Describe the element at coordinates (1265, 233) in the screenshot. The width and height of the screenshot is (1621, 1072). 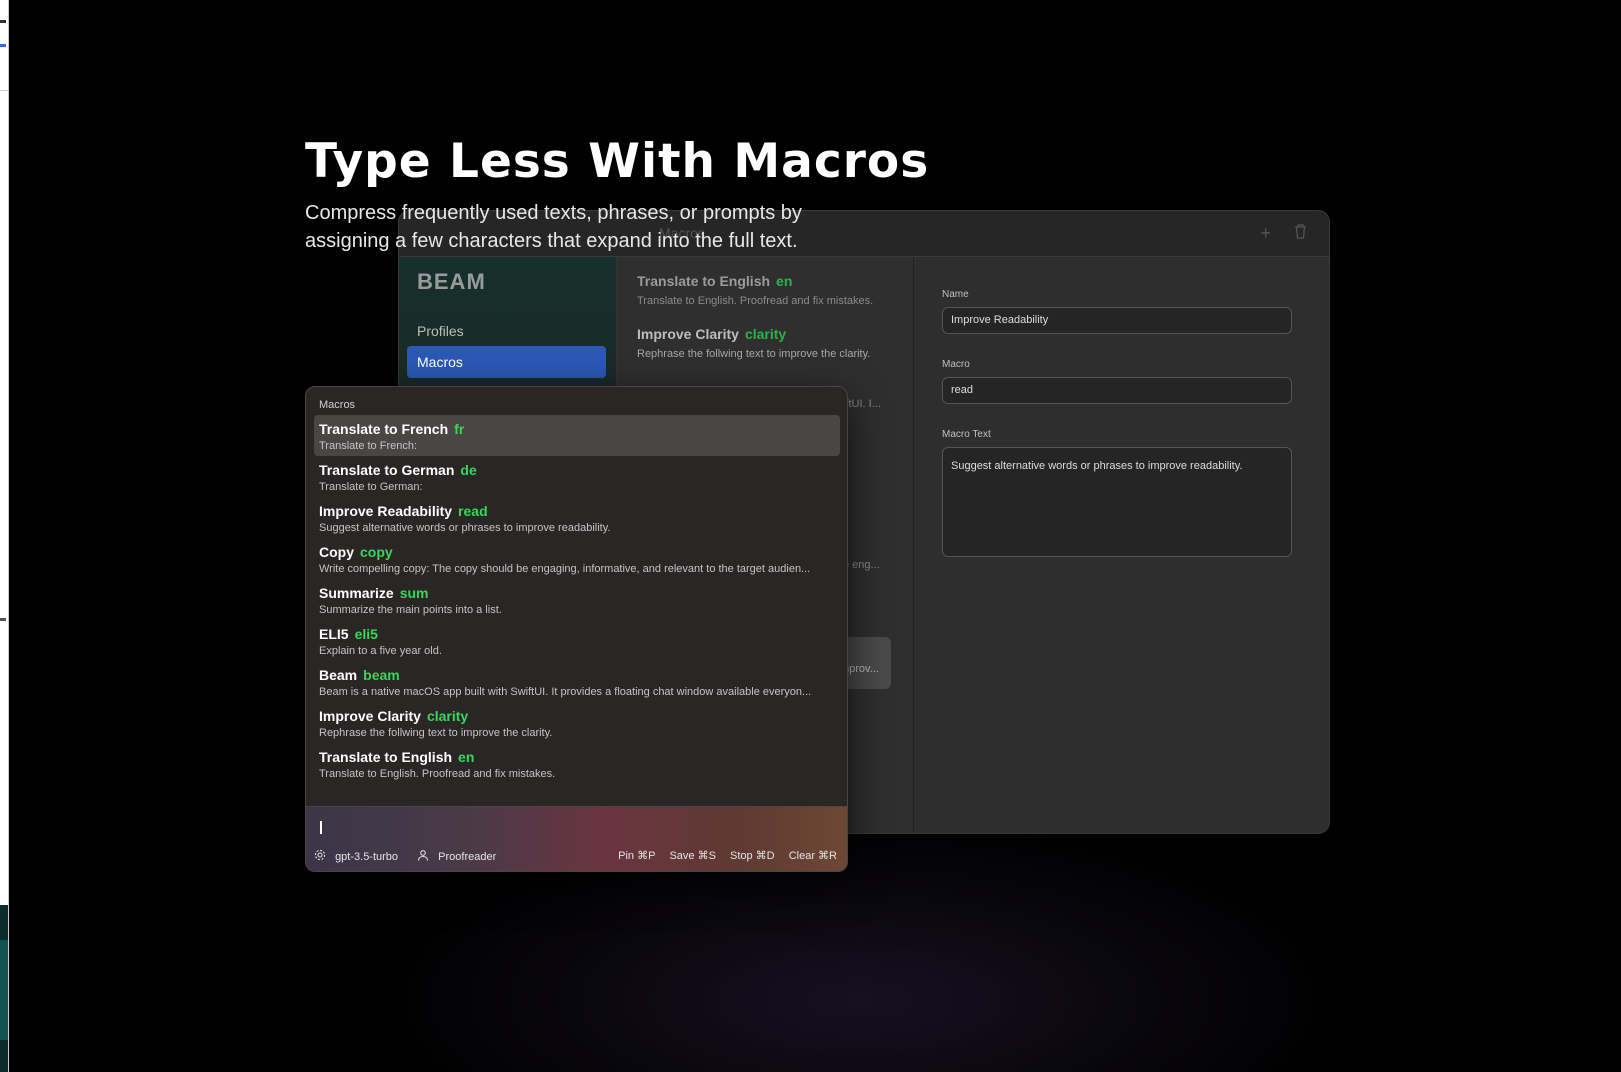
I see `add-icon: +` at that location.